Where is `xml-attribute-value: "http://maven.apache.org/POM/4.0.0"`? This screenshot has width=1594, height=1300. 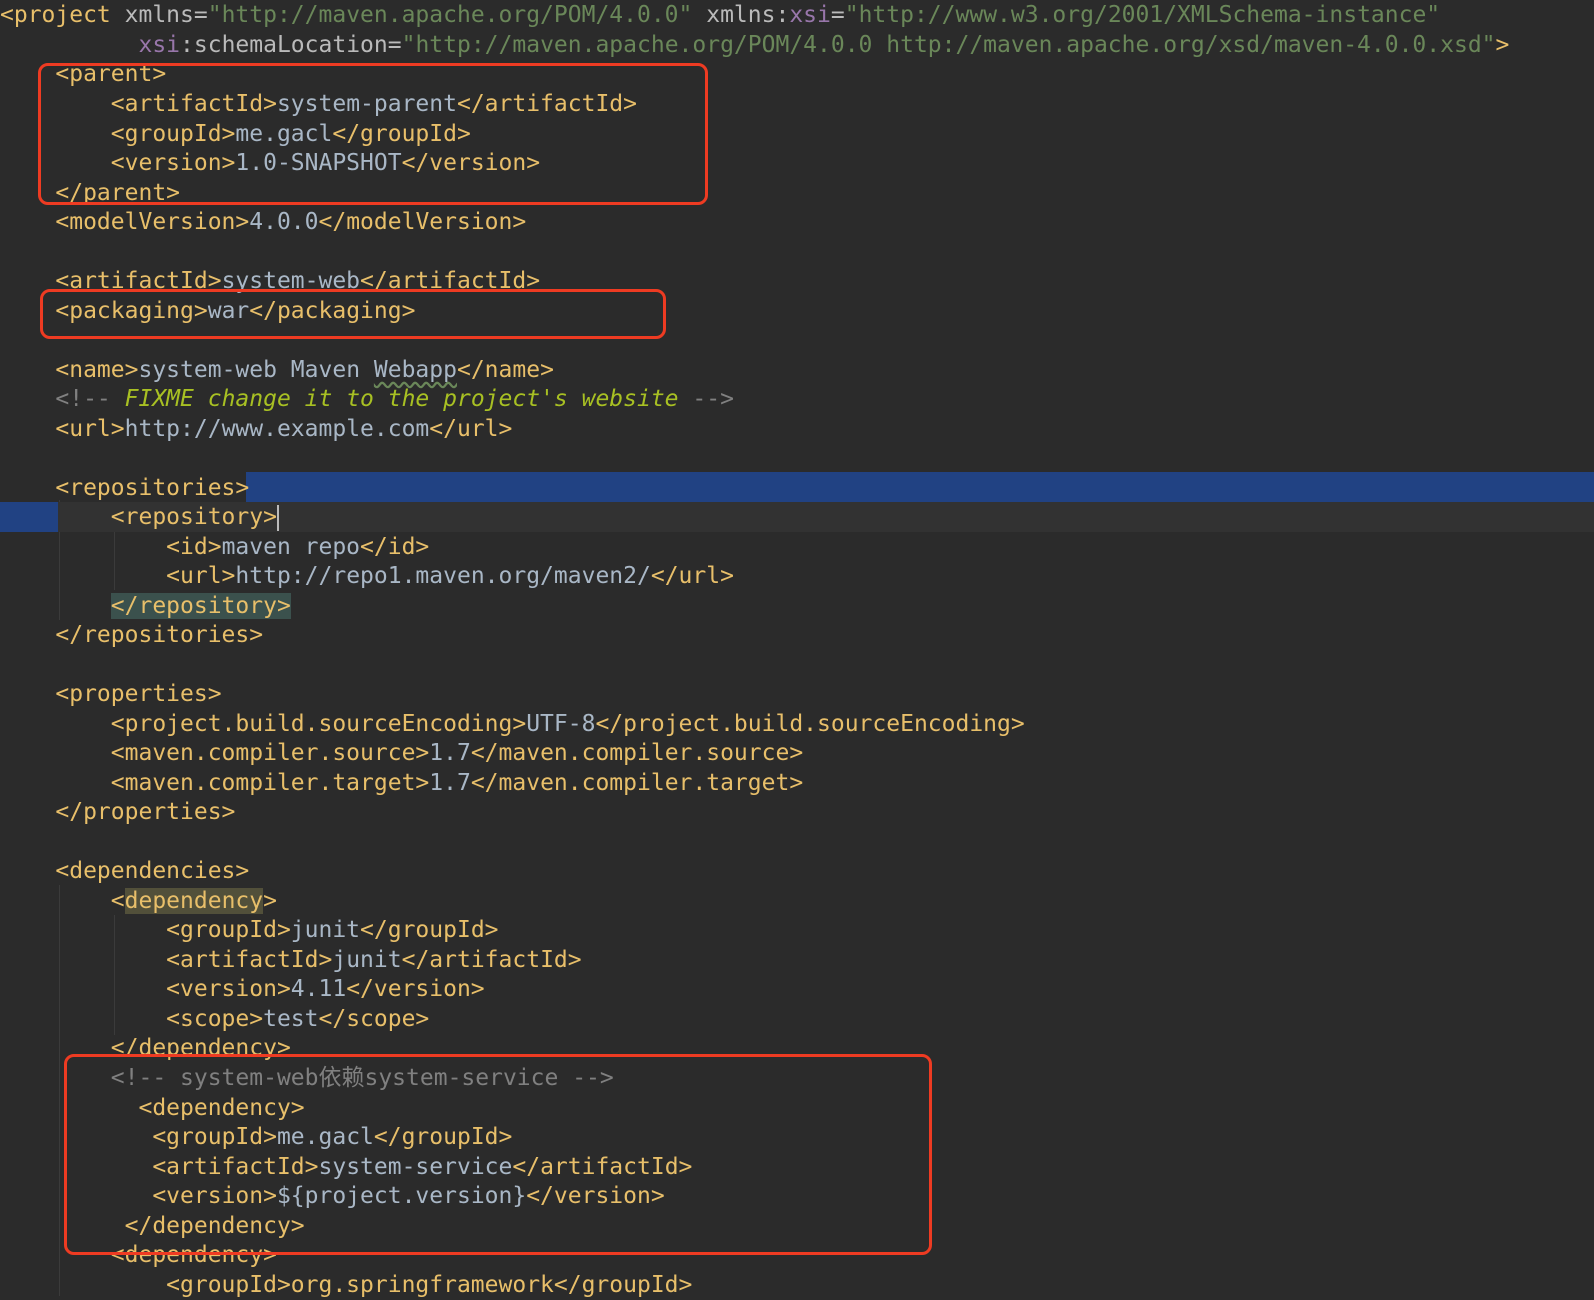
xml-attribute-value: "http://maven.apache.org/POM/4.0.0" is located at coordinates (450, 15).